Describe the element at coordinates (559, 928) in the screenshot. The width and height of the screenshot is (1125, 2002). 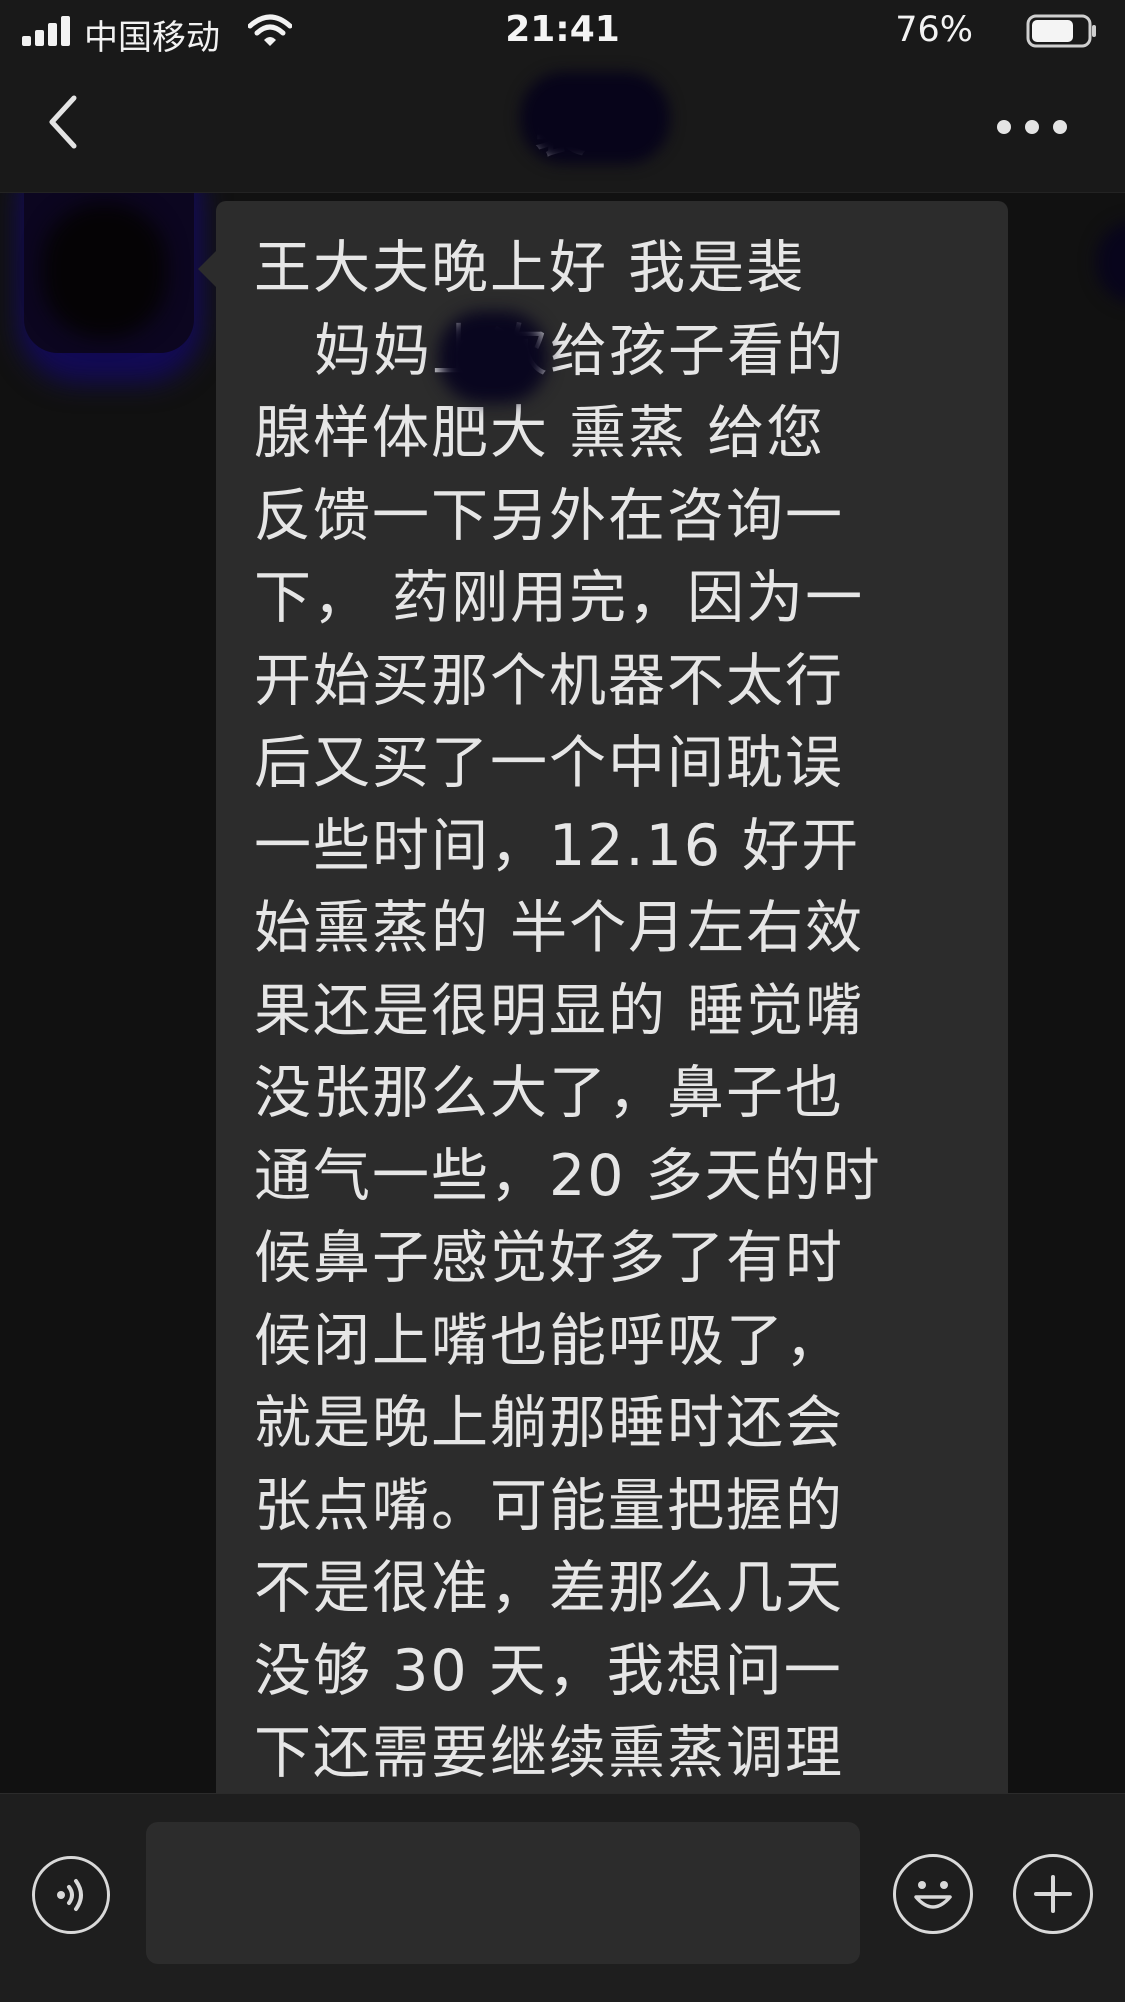
I see `message-line: 始熏蒸的 半个月左右效` at that location.